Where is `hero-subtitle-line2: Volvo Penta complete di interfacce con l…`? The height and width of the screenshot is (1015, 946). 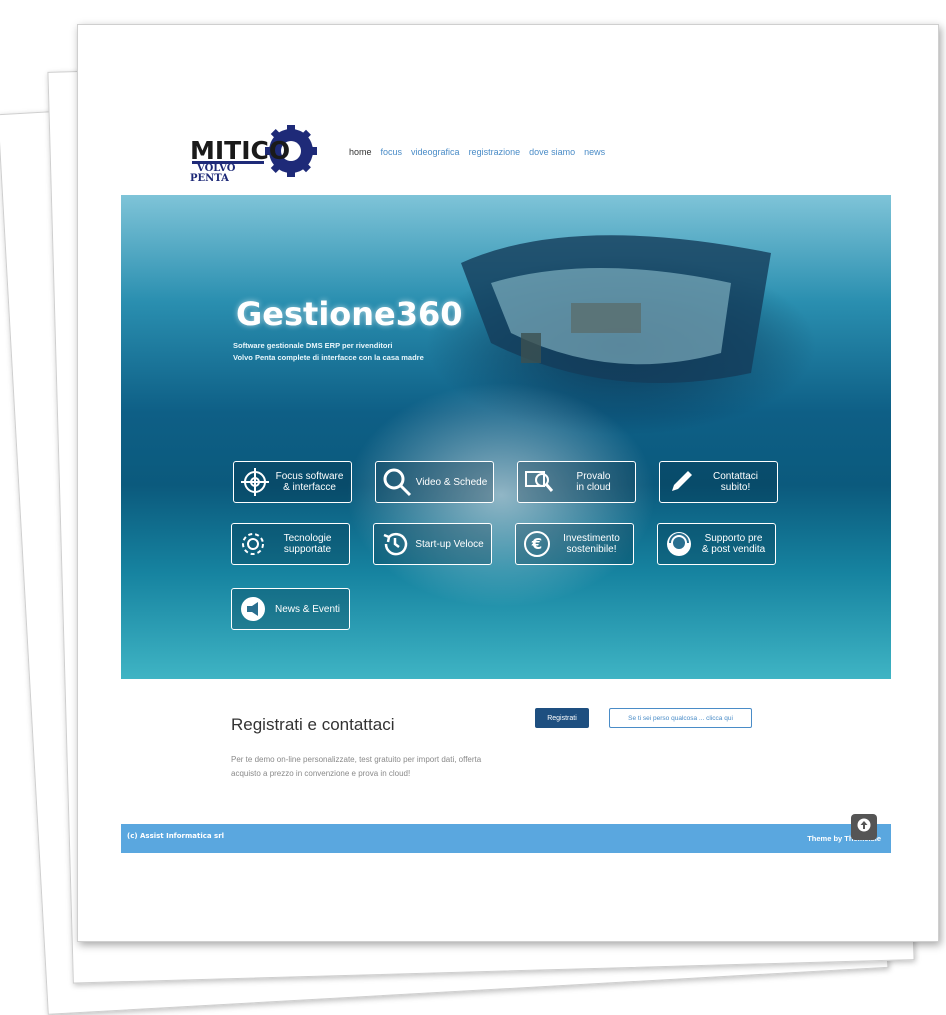 hero-subtitle-line2: Volvo Penta complete di interfacce con l… is located at coordinates (328, 357).